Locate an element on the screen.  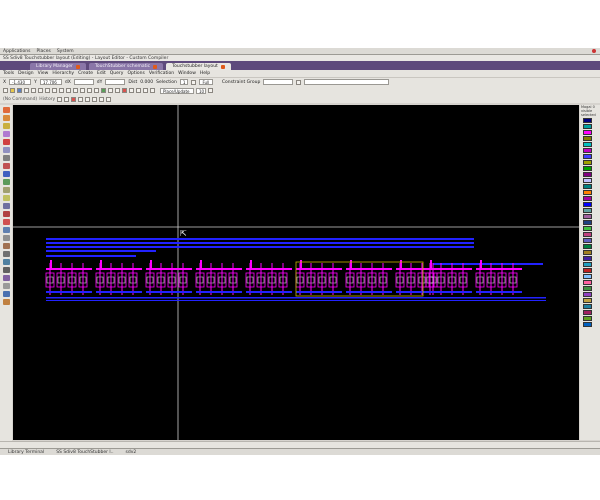
tap-icon is located at coordinates (6, 278).